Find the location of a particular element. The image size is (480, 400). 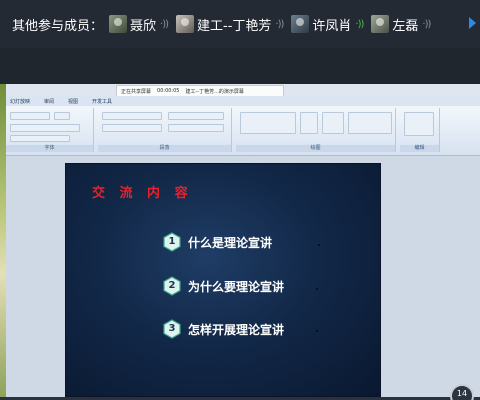

arrange-button is located at coordinates (309, 123).